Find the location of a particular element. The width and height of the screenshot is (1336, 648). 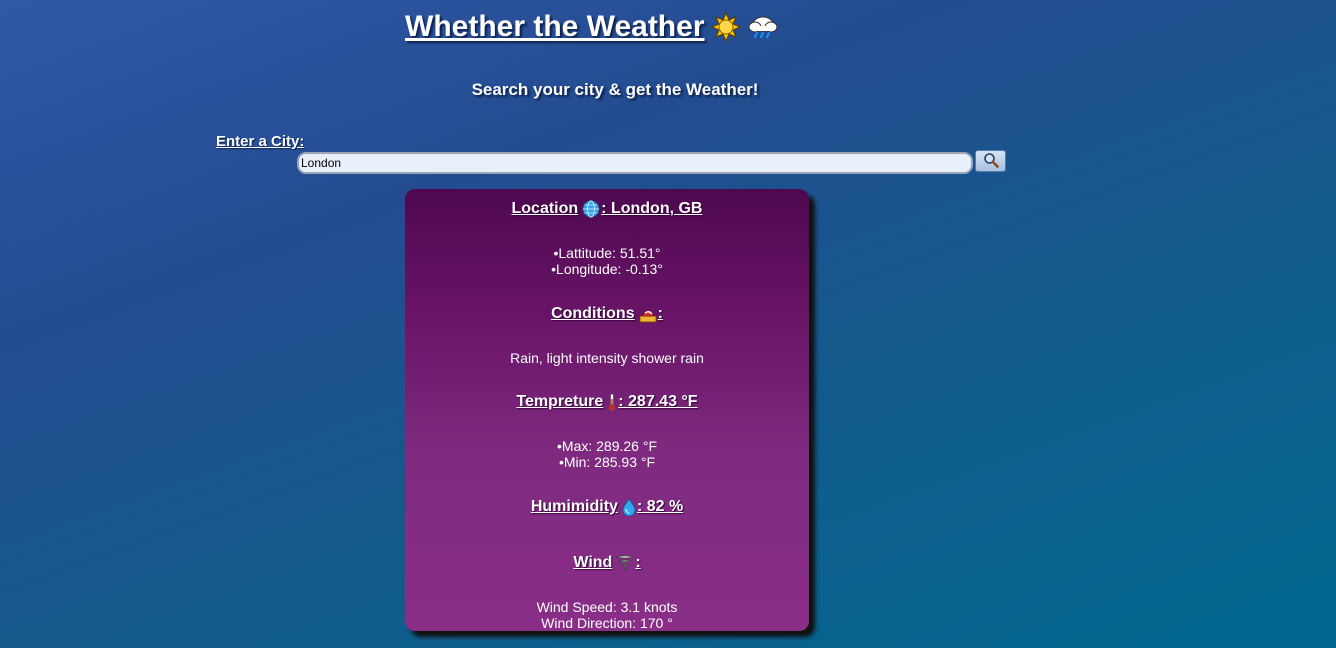

title-text: Whether the Weather is located at coordinates (555, 26).